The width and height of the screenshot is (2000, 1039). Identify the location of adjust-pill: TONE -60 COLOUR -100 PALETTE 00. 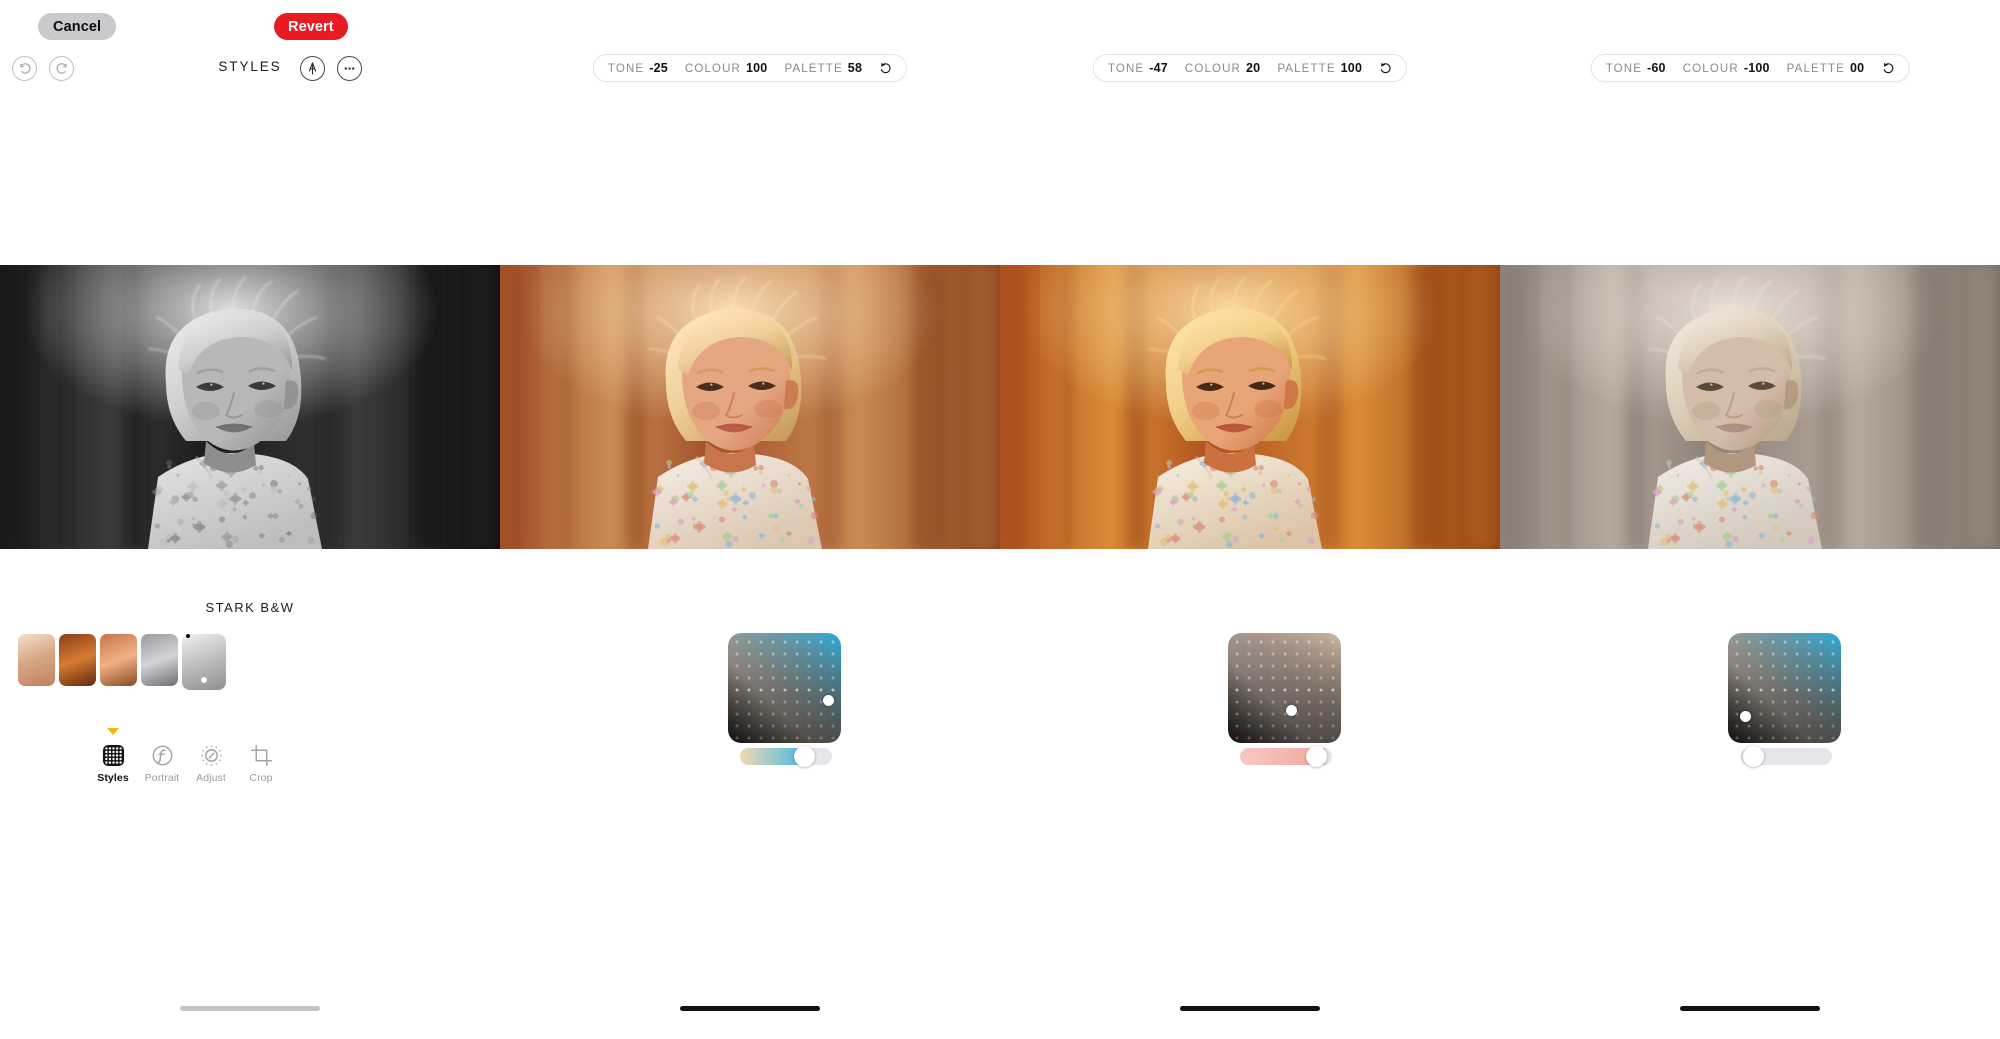
(1750, 68).